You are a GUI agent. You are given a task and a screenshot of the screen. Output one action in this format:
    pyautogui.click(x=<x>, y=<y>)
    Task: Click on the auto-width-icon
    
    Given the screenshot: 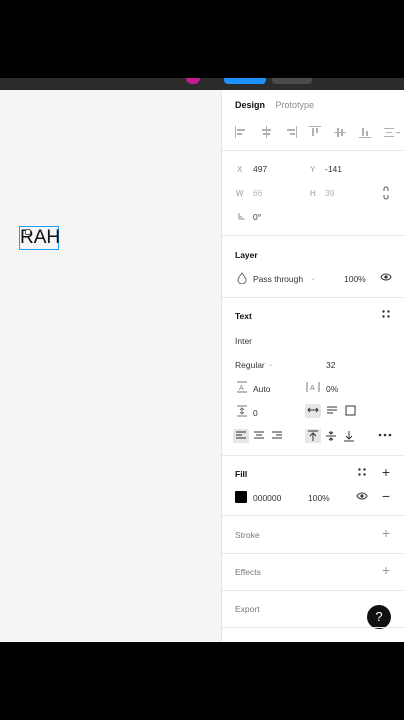 What is the action you would take?
    pyautogui.click(x=313, y=412)
    